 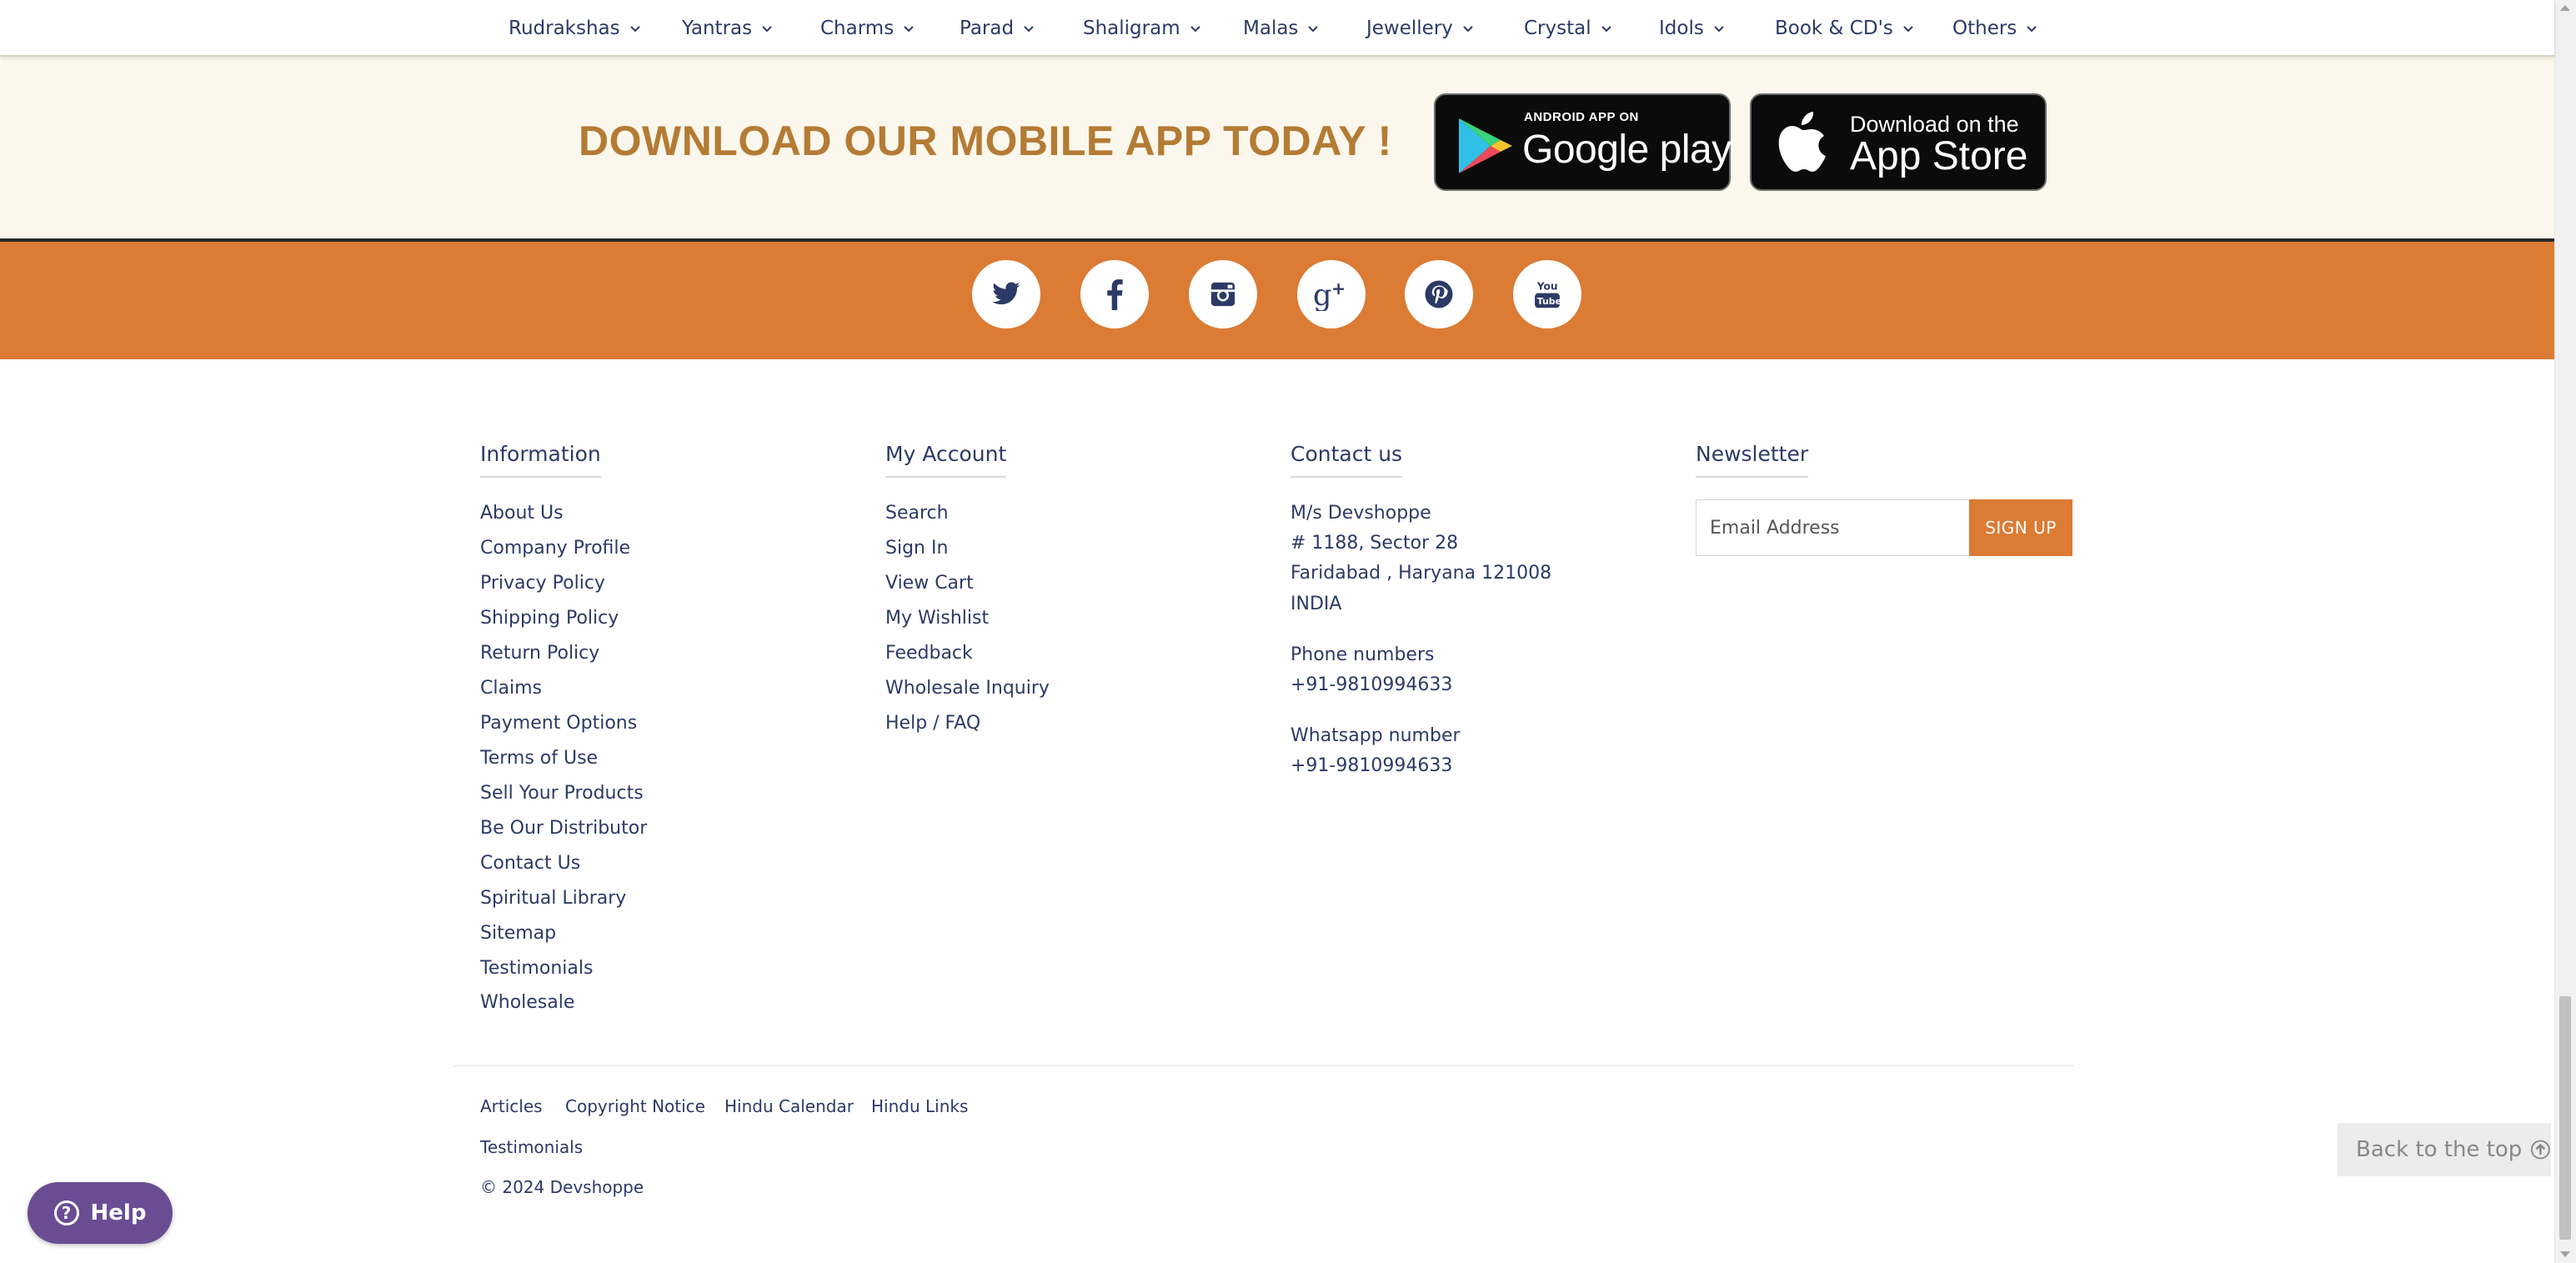 I want to click on app-store-button: Download on the App Store, so click(x=1898, y=142).